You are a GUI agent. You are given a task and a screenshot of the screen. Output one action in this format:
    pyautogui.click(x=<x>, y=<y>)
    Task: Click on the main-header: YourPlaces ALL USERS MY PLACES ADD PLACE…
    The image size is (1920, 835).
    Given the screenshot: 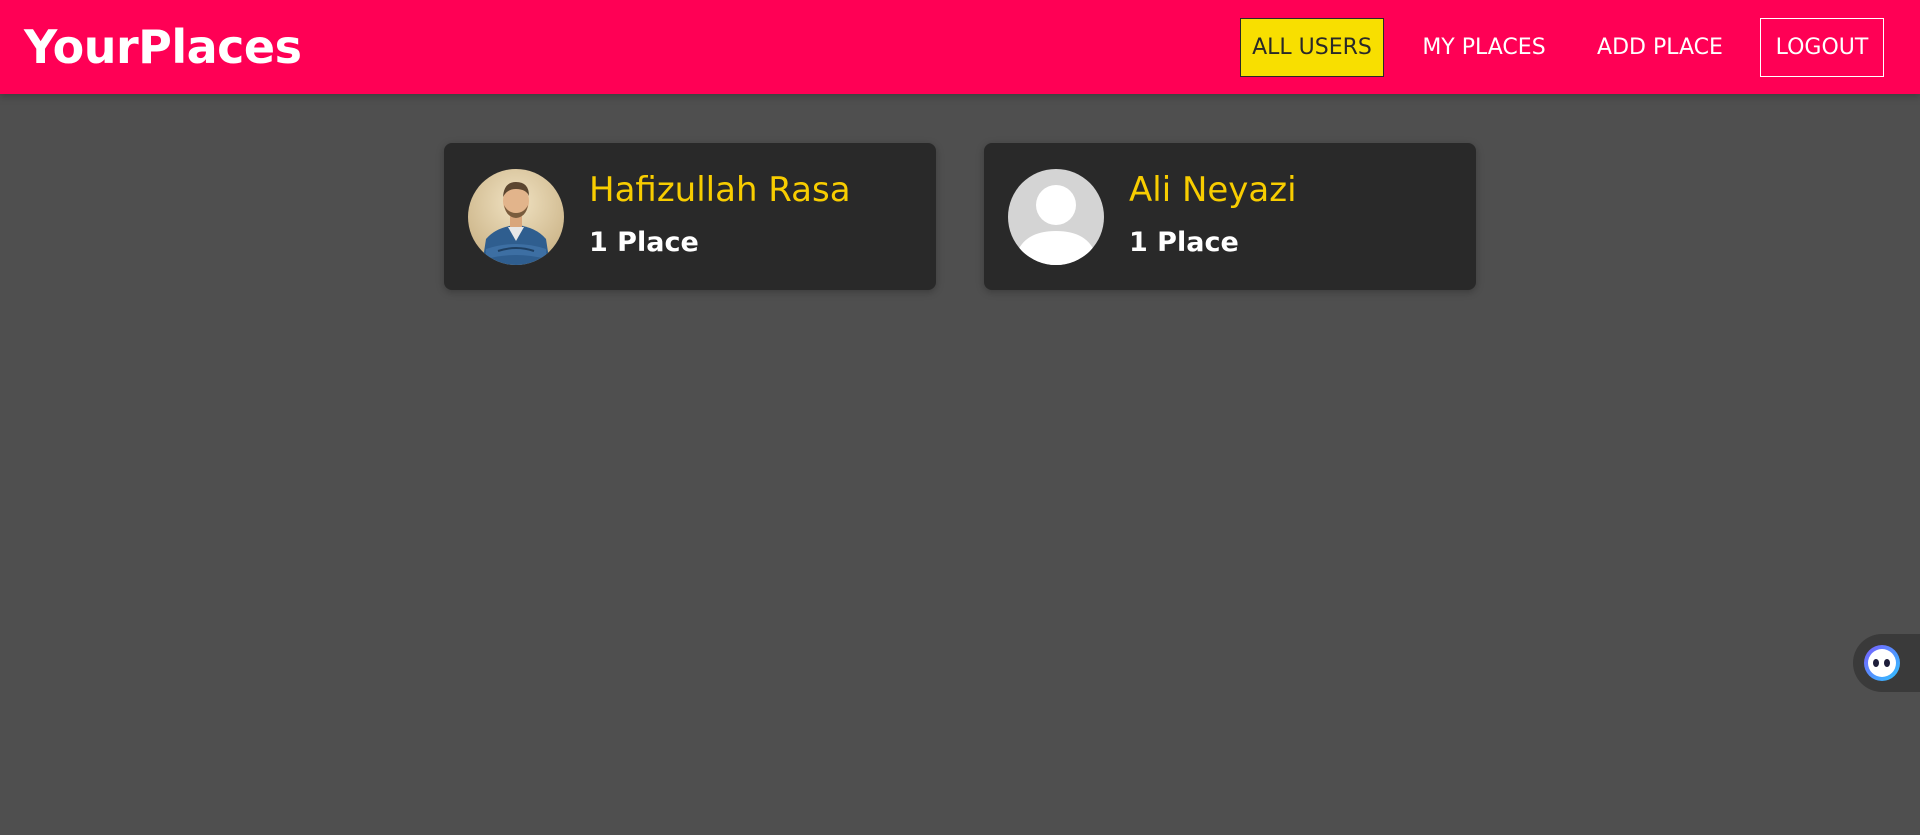 What is the action you would take?
    pyautogui.click(x=960, y=47)
    